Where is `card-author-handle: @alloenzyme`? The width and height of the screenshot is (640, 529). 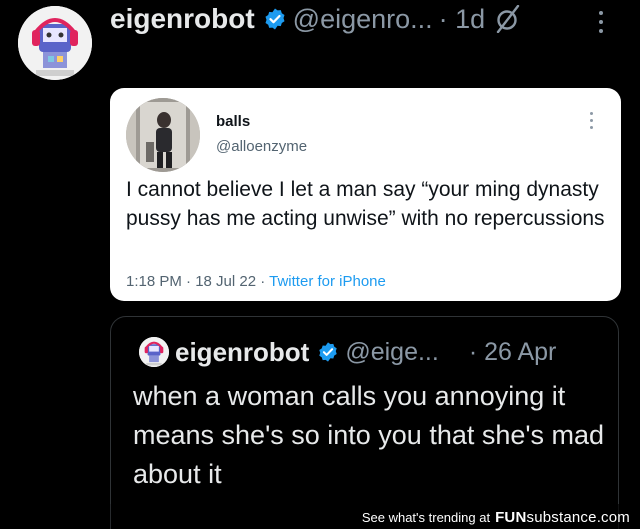 card-author-handle: @alloenzyme is located at coordinates (262, 146).